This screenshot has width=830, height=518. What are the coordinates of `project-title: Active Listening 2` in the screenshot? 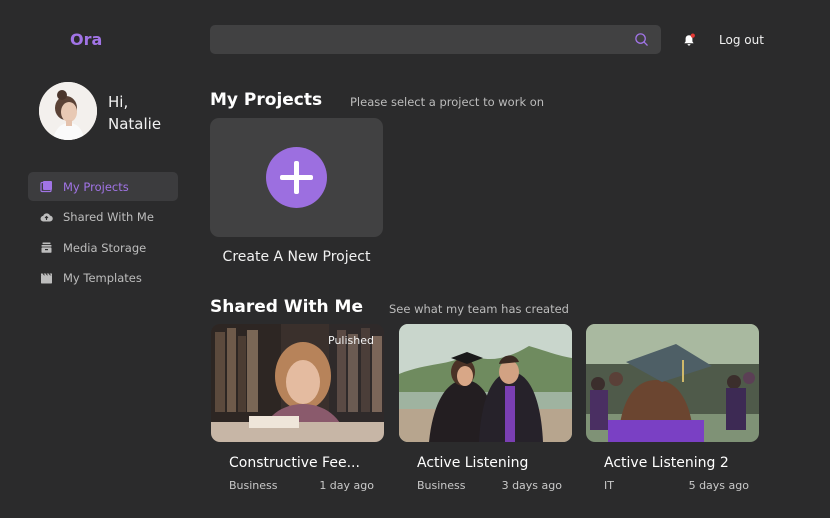 It's located at (666, 463).